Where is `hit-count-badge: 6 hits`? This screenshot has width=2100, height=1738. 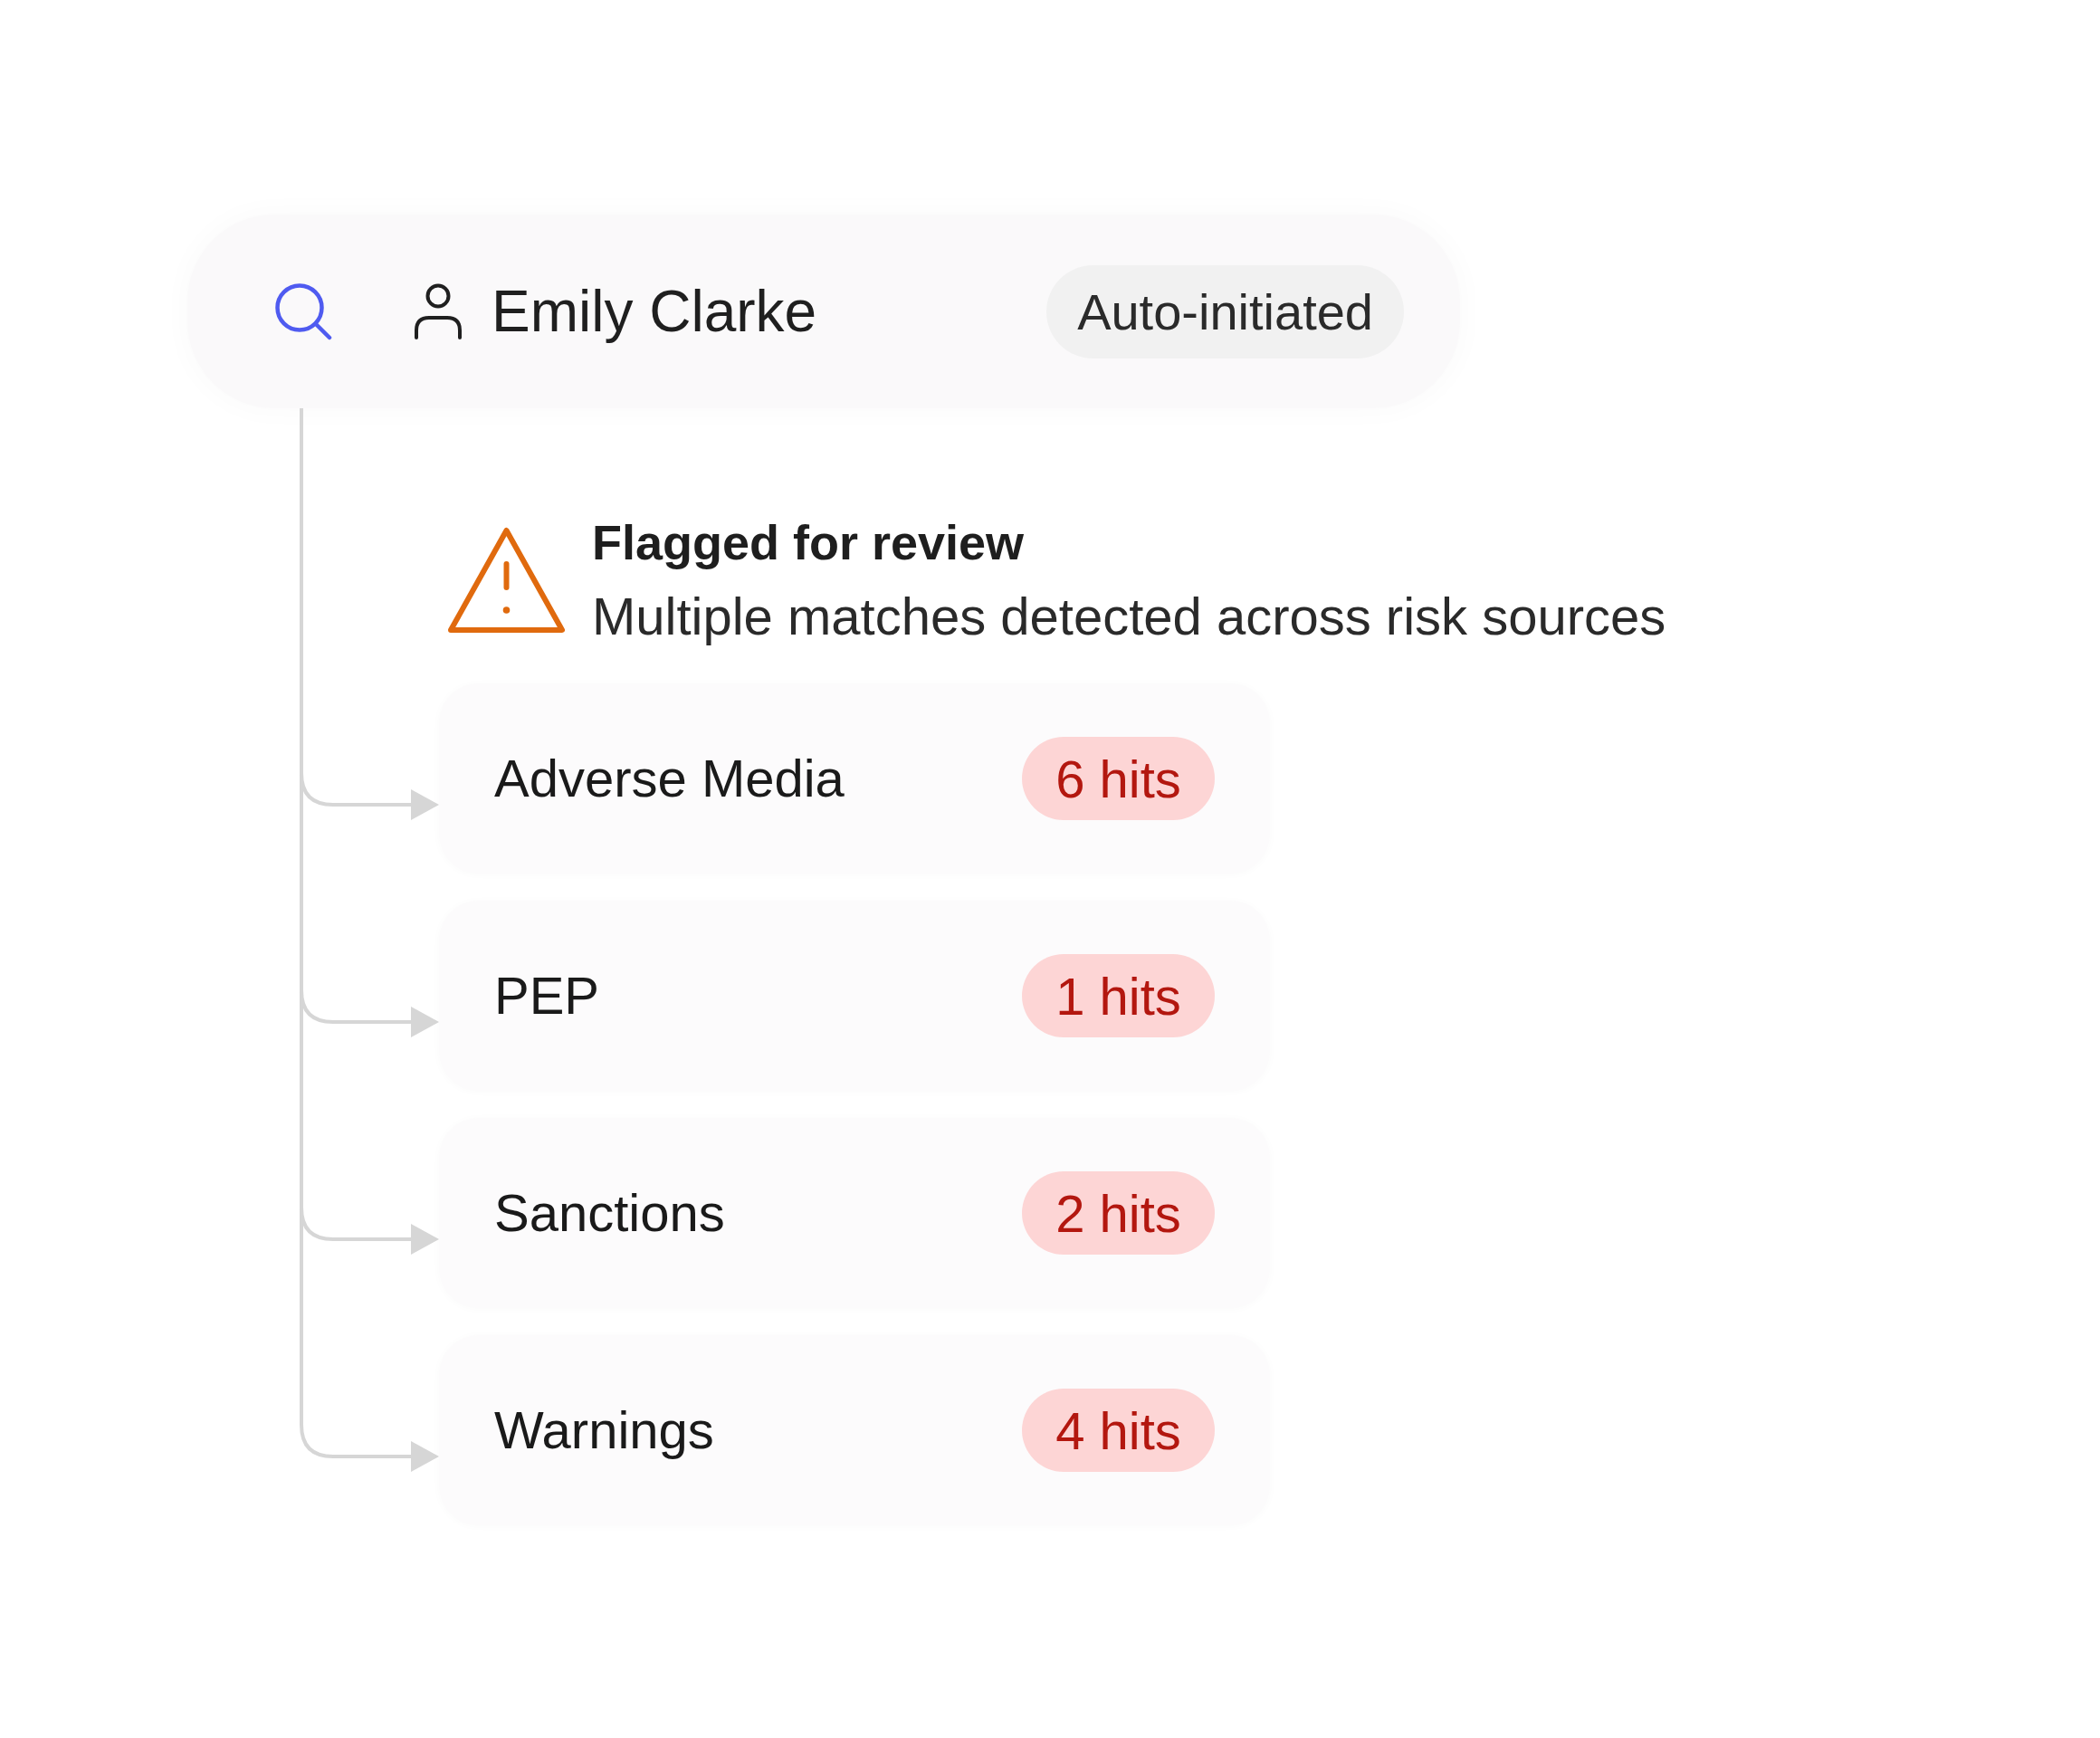 hit-count-badge: 6 hits is located at coordinates (1119, 778).